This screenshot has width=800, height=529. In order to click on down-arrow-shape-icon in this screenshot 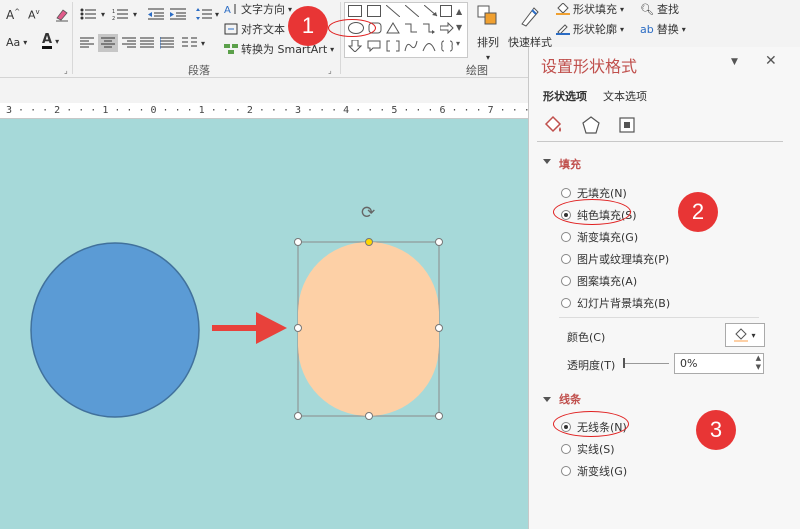, I will do `click(355, 47)`.